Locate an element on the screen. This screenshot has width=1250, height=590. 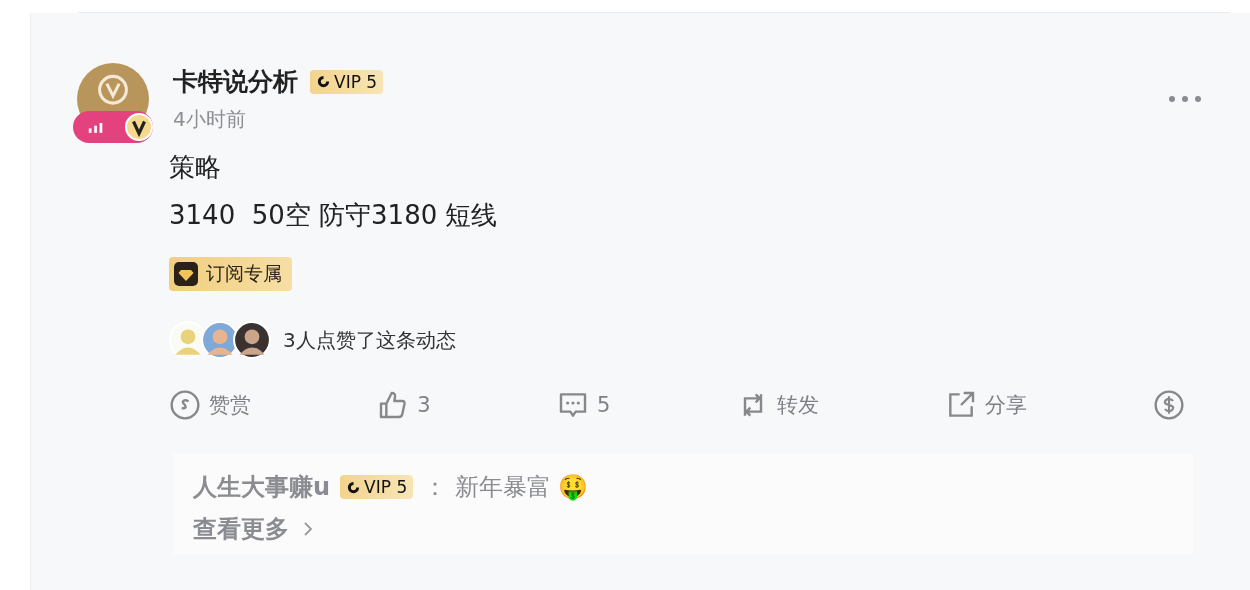
post-time: 4小时前 is located at coordinates (210, 119).